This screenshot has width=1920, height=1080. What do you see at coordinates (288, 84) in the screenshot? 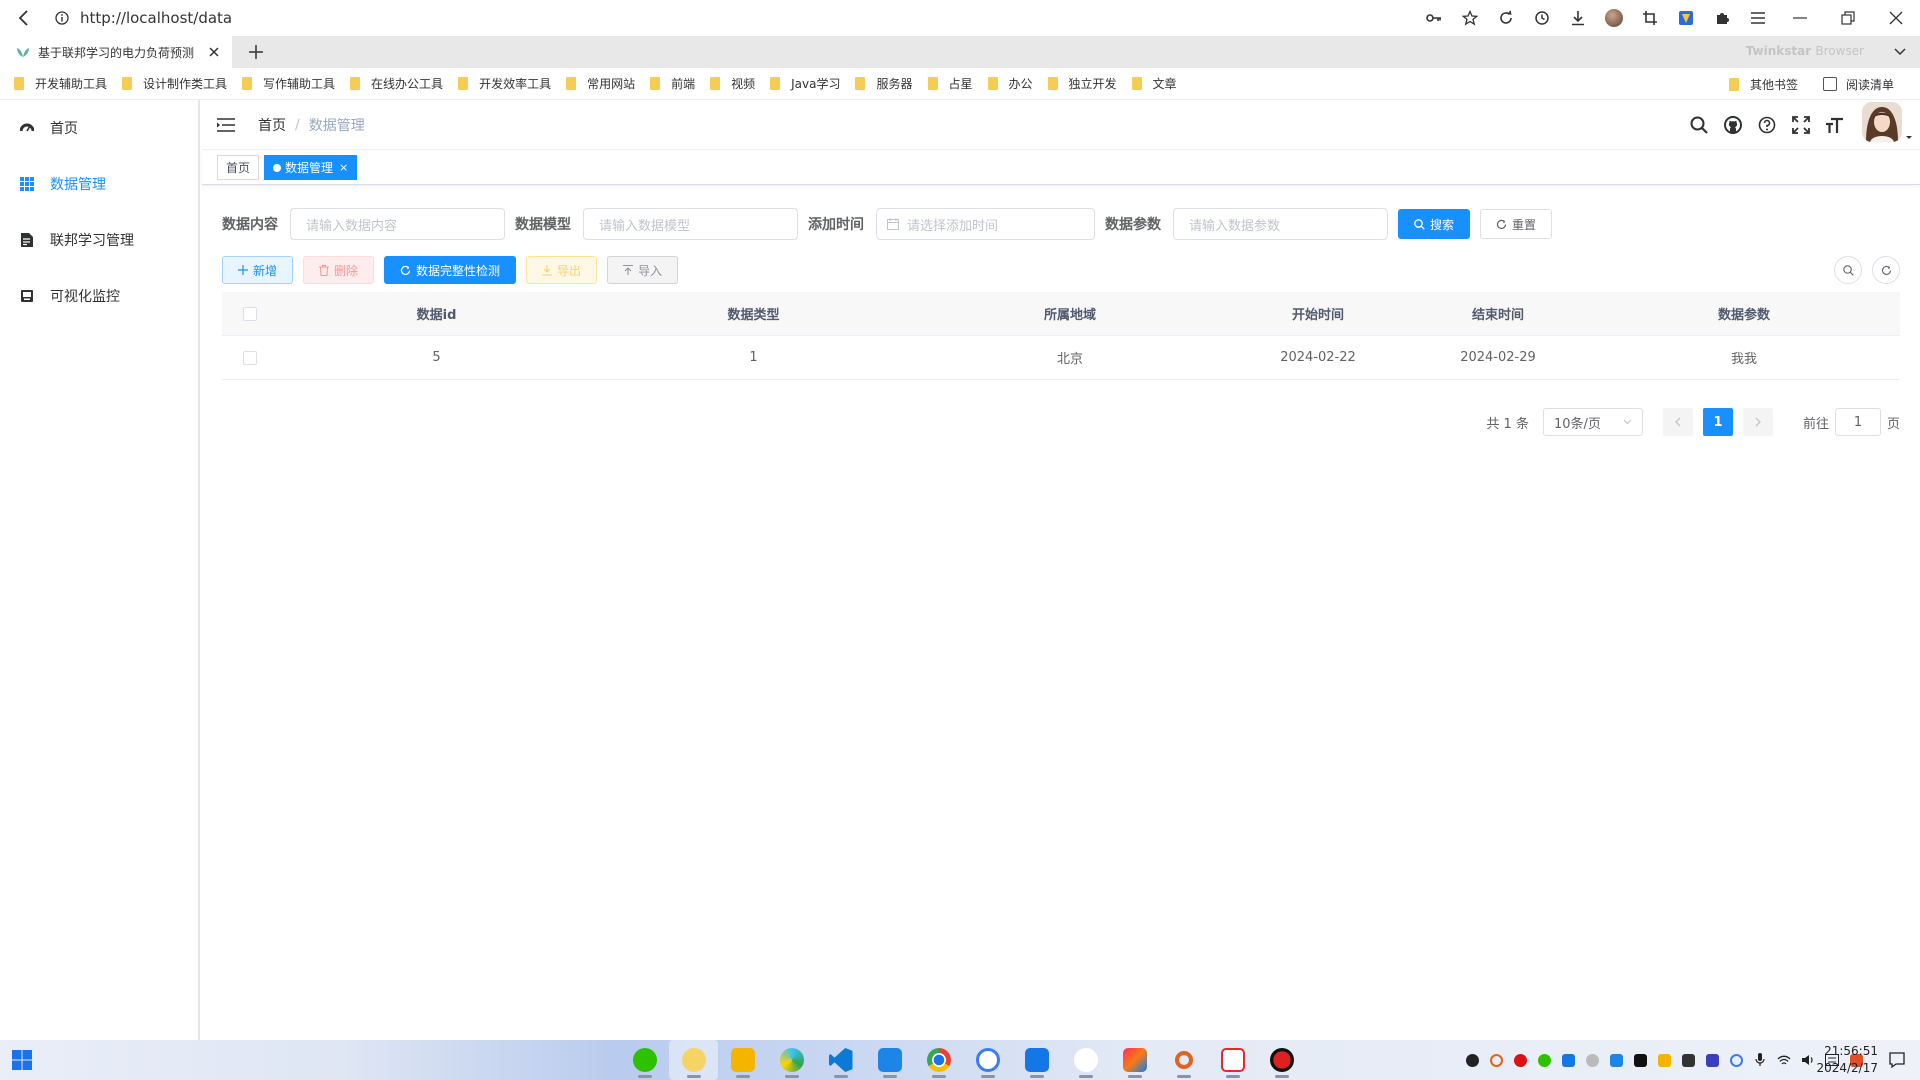
I see `bookmark-folder: 写作辅助工具` at bounding box center [288, 84].